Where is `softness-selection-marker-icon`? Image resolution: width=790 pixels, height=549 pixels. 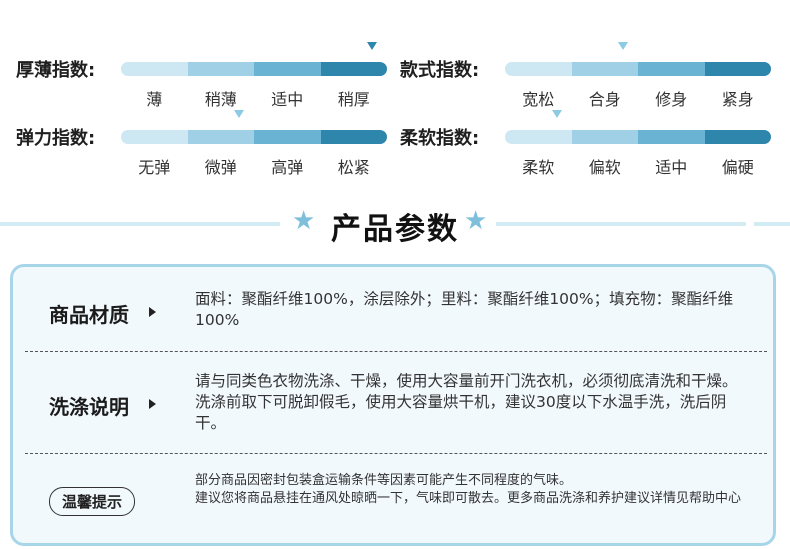 softness-selection-marker-icon is located at coordinates (556, 114).